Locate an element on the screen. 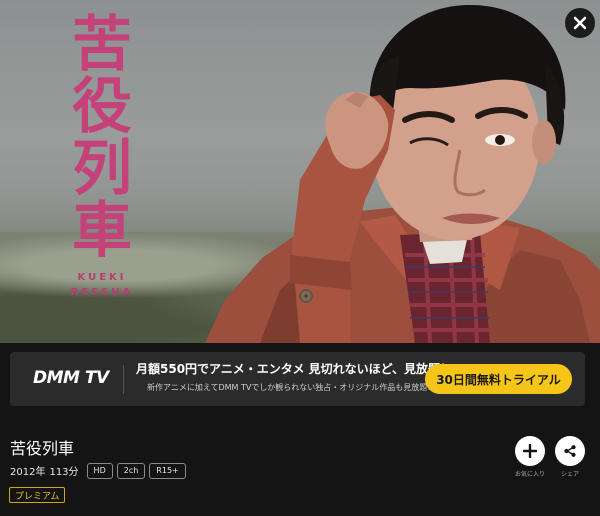  share-icon is located at coordinates (570, 451).